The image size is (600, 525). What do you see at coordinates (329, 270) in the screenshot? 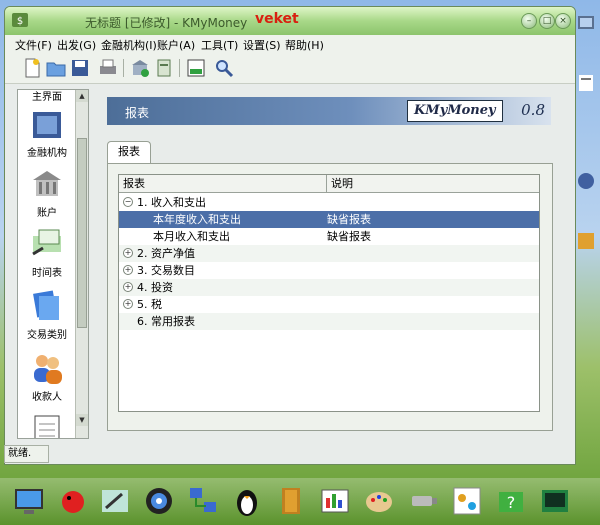
I see `list-item: + 3. 交易数目` at bounding box center [329, 270].